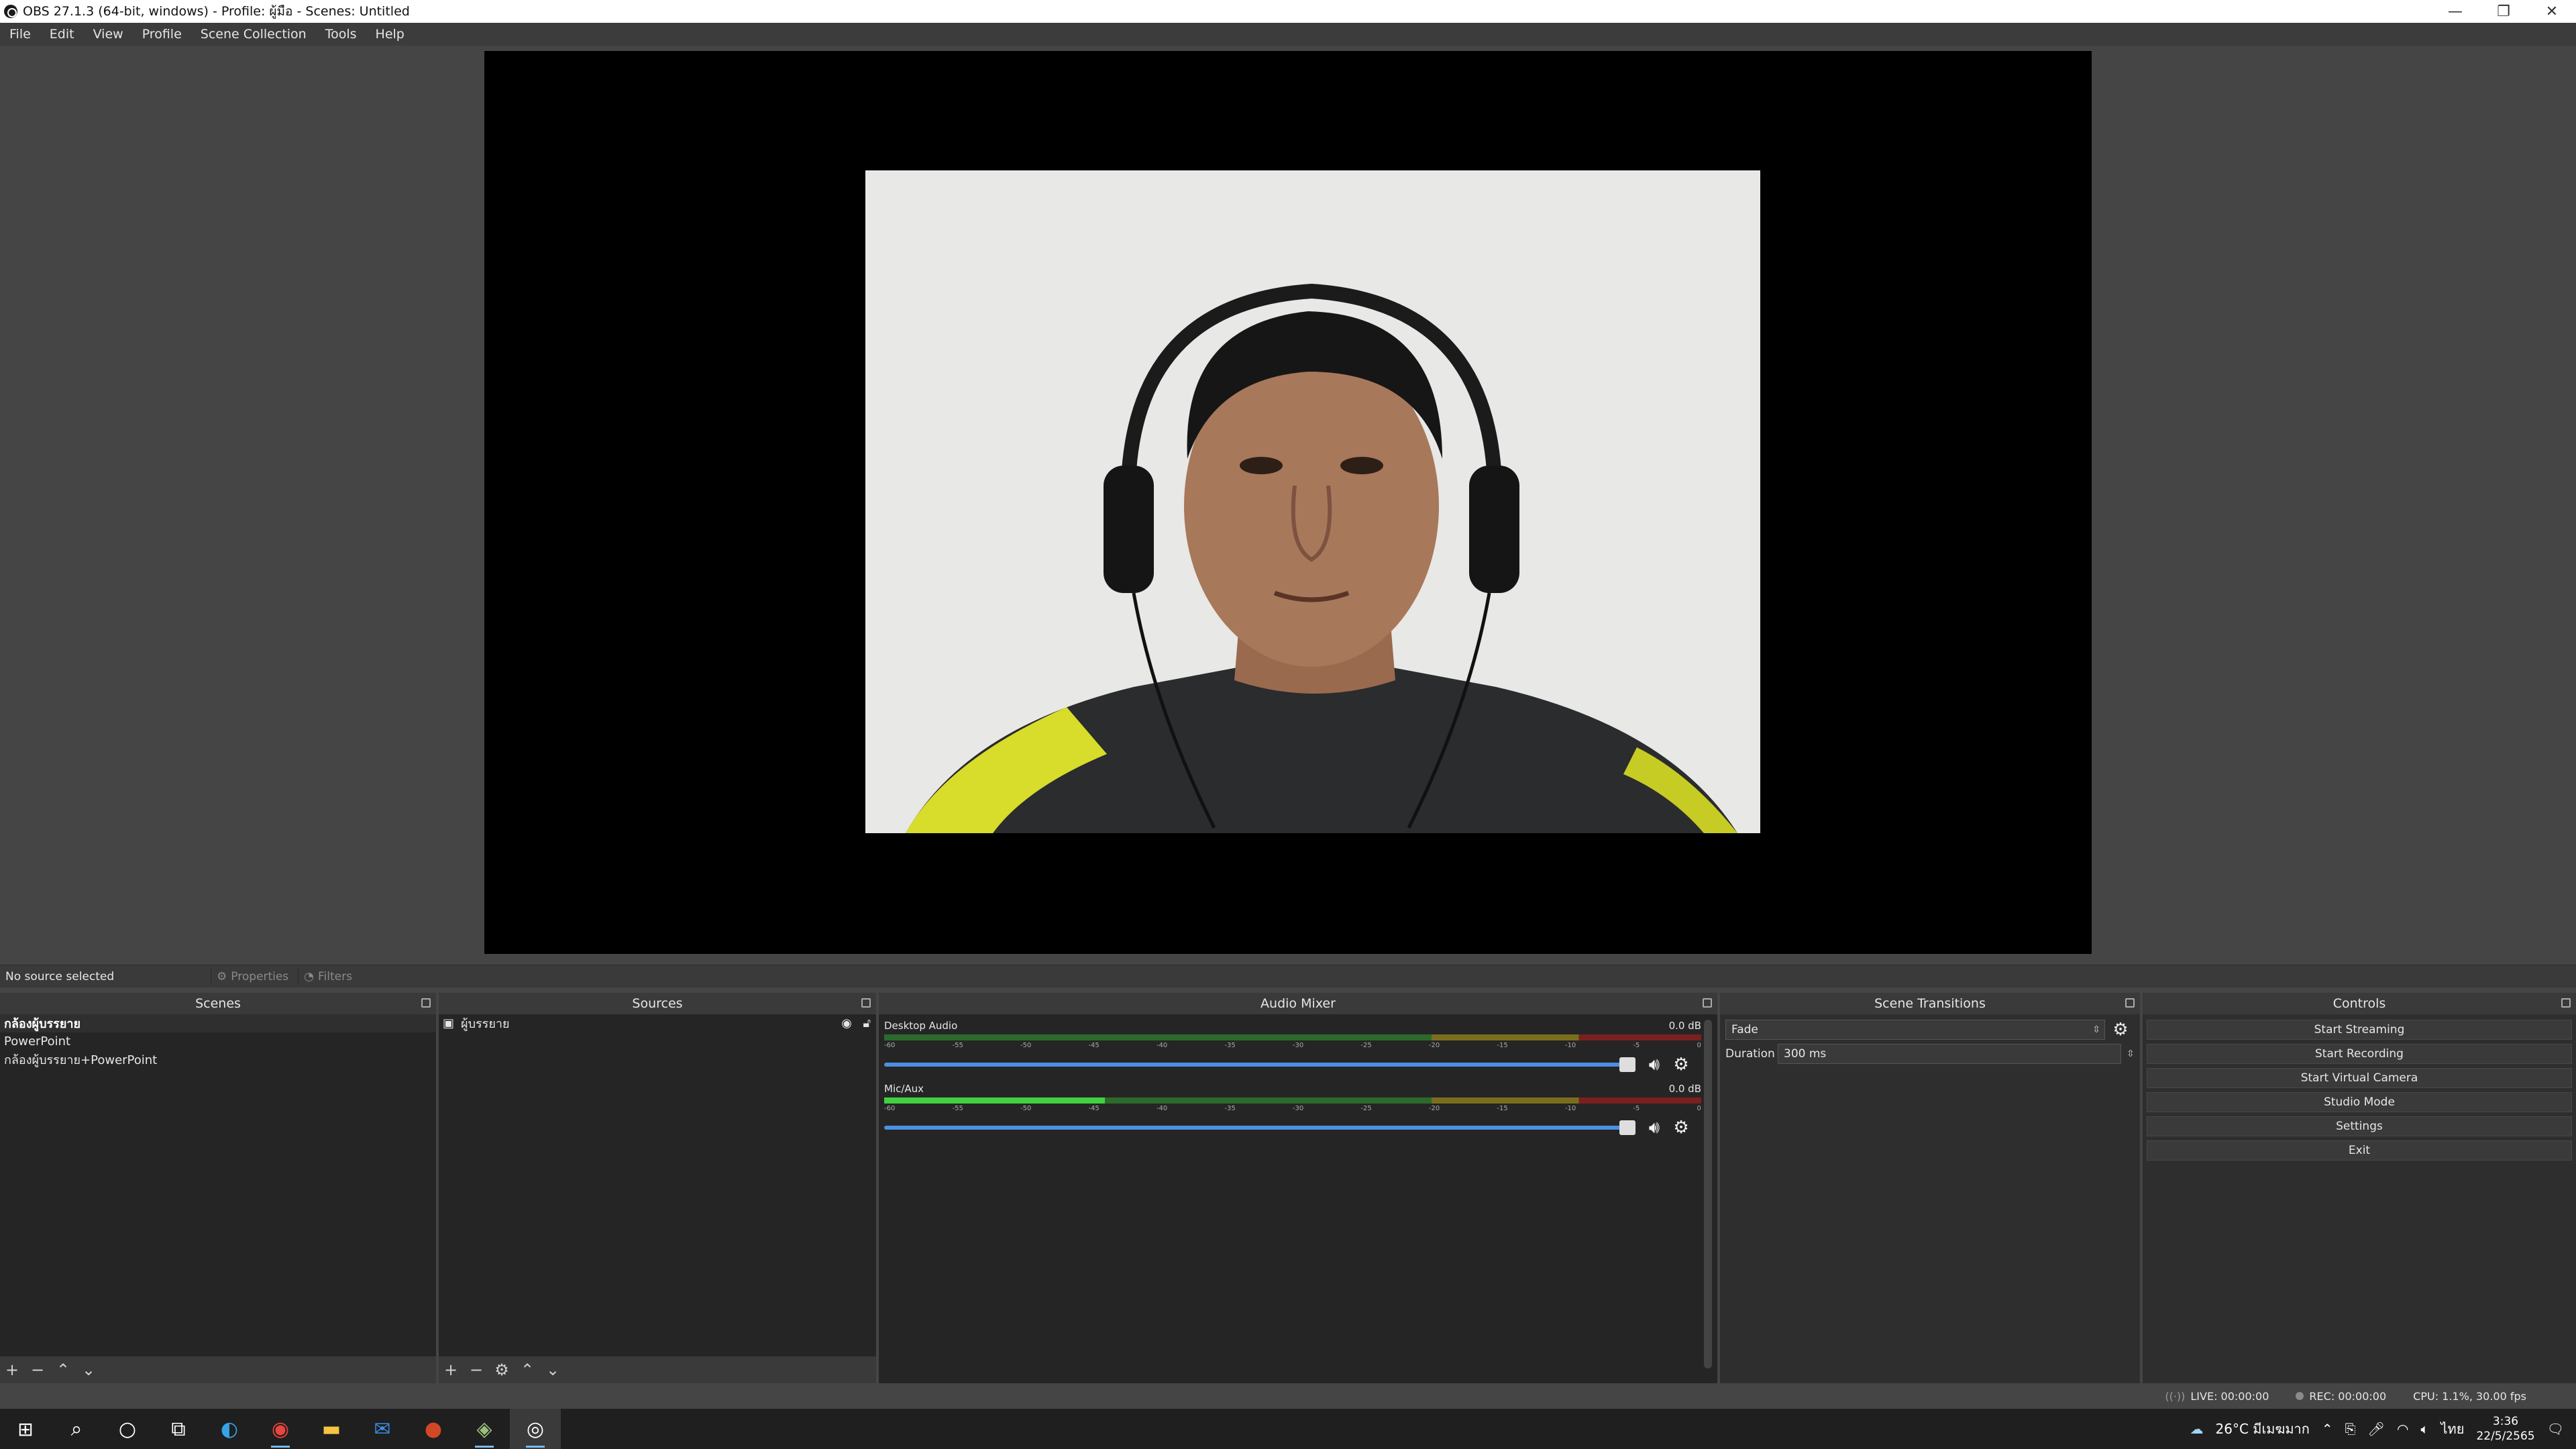 Image resolution: width=2576 pixels, height=1449 pixels. What do you see at coordinates (485, 1024) in the screenshot?
I see `source-item-label: ผู้บรรยาย` at bounding box center [485, 1024].